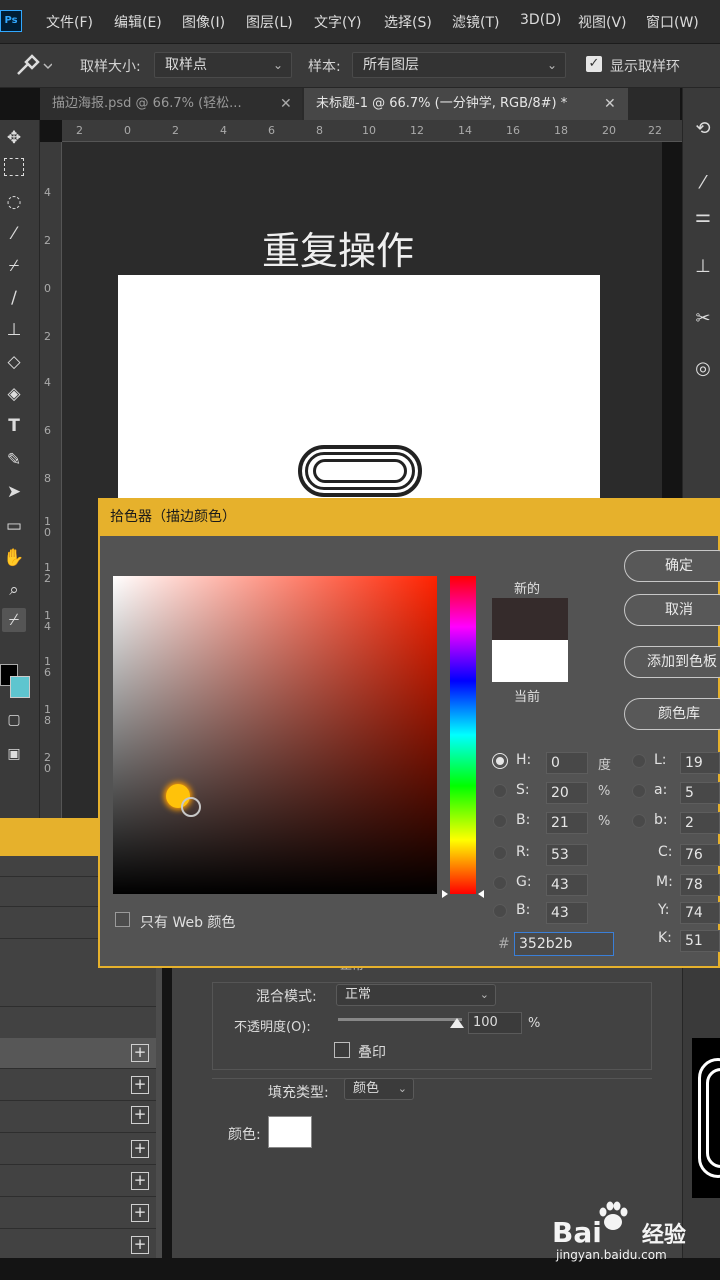  I want to click on blue-radio, so click(500, 911).